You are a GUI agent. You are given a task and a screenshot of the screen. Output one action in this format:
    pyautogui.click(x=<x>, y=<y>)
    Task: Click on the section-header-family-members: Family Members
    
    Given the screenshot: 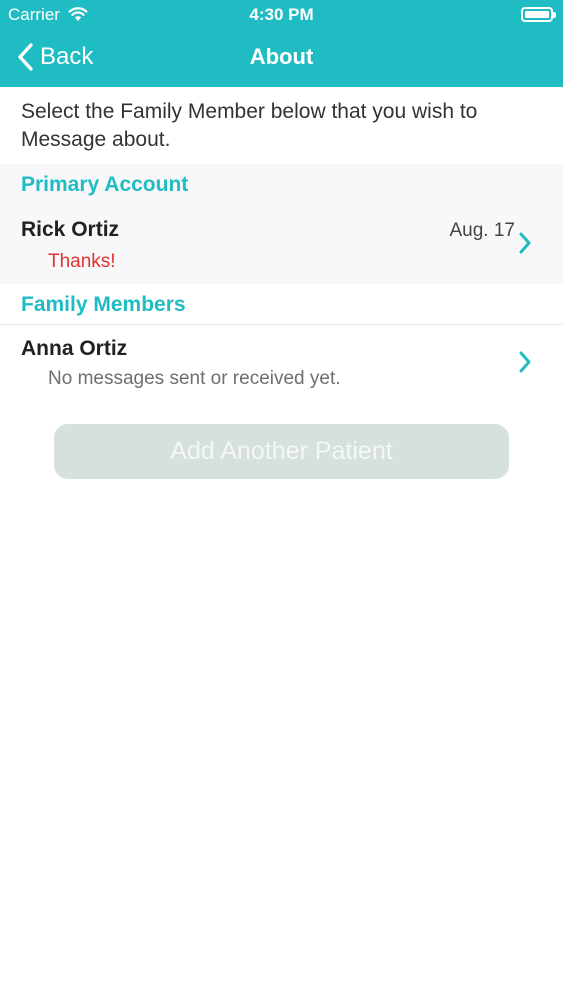 What is the action you would take?
    pyautogui.click(x=281, y=305)
    